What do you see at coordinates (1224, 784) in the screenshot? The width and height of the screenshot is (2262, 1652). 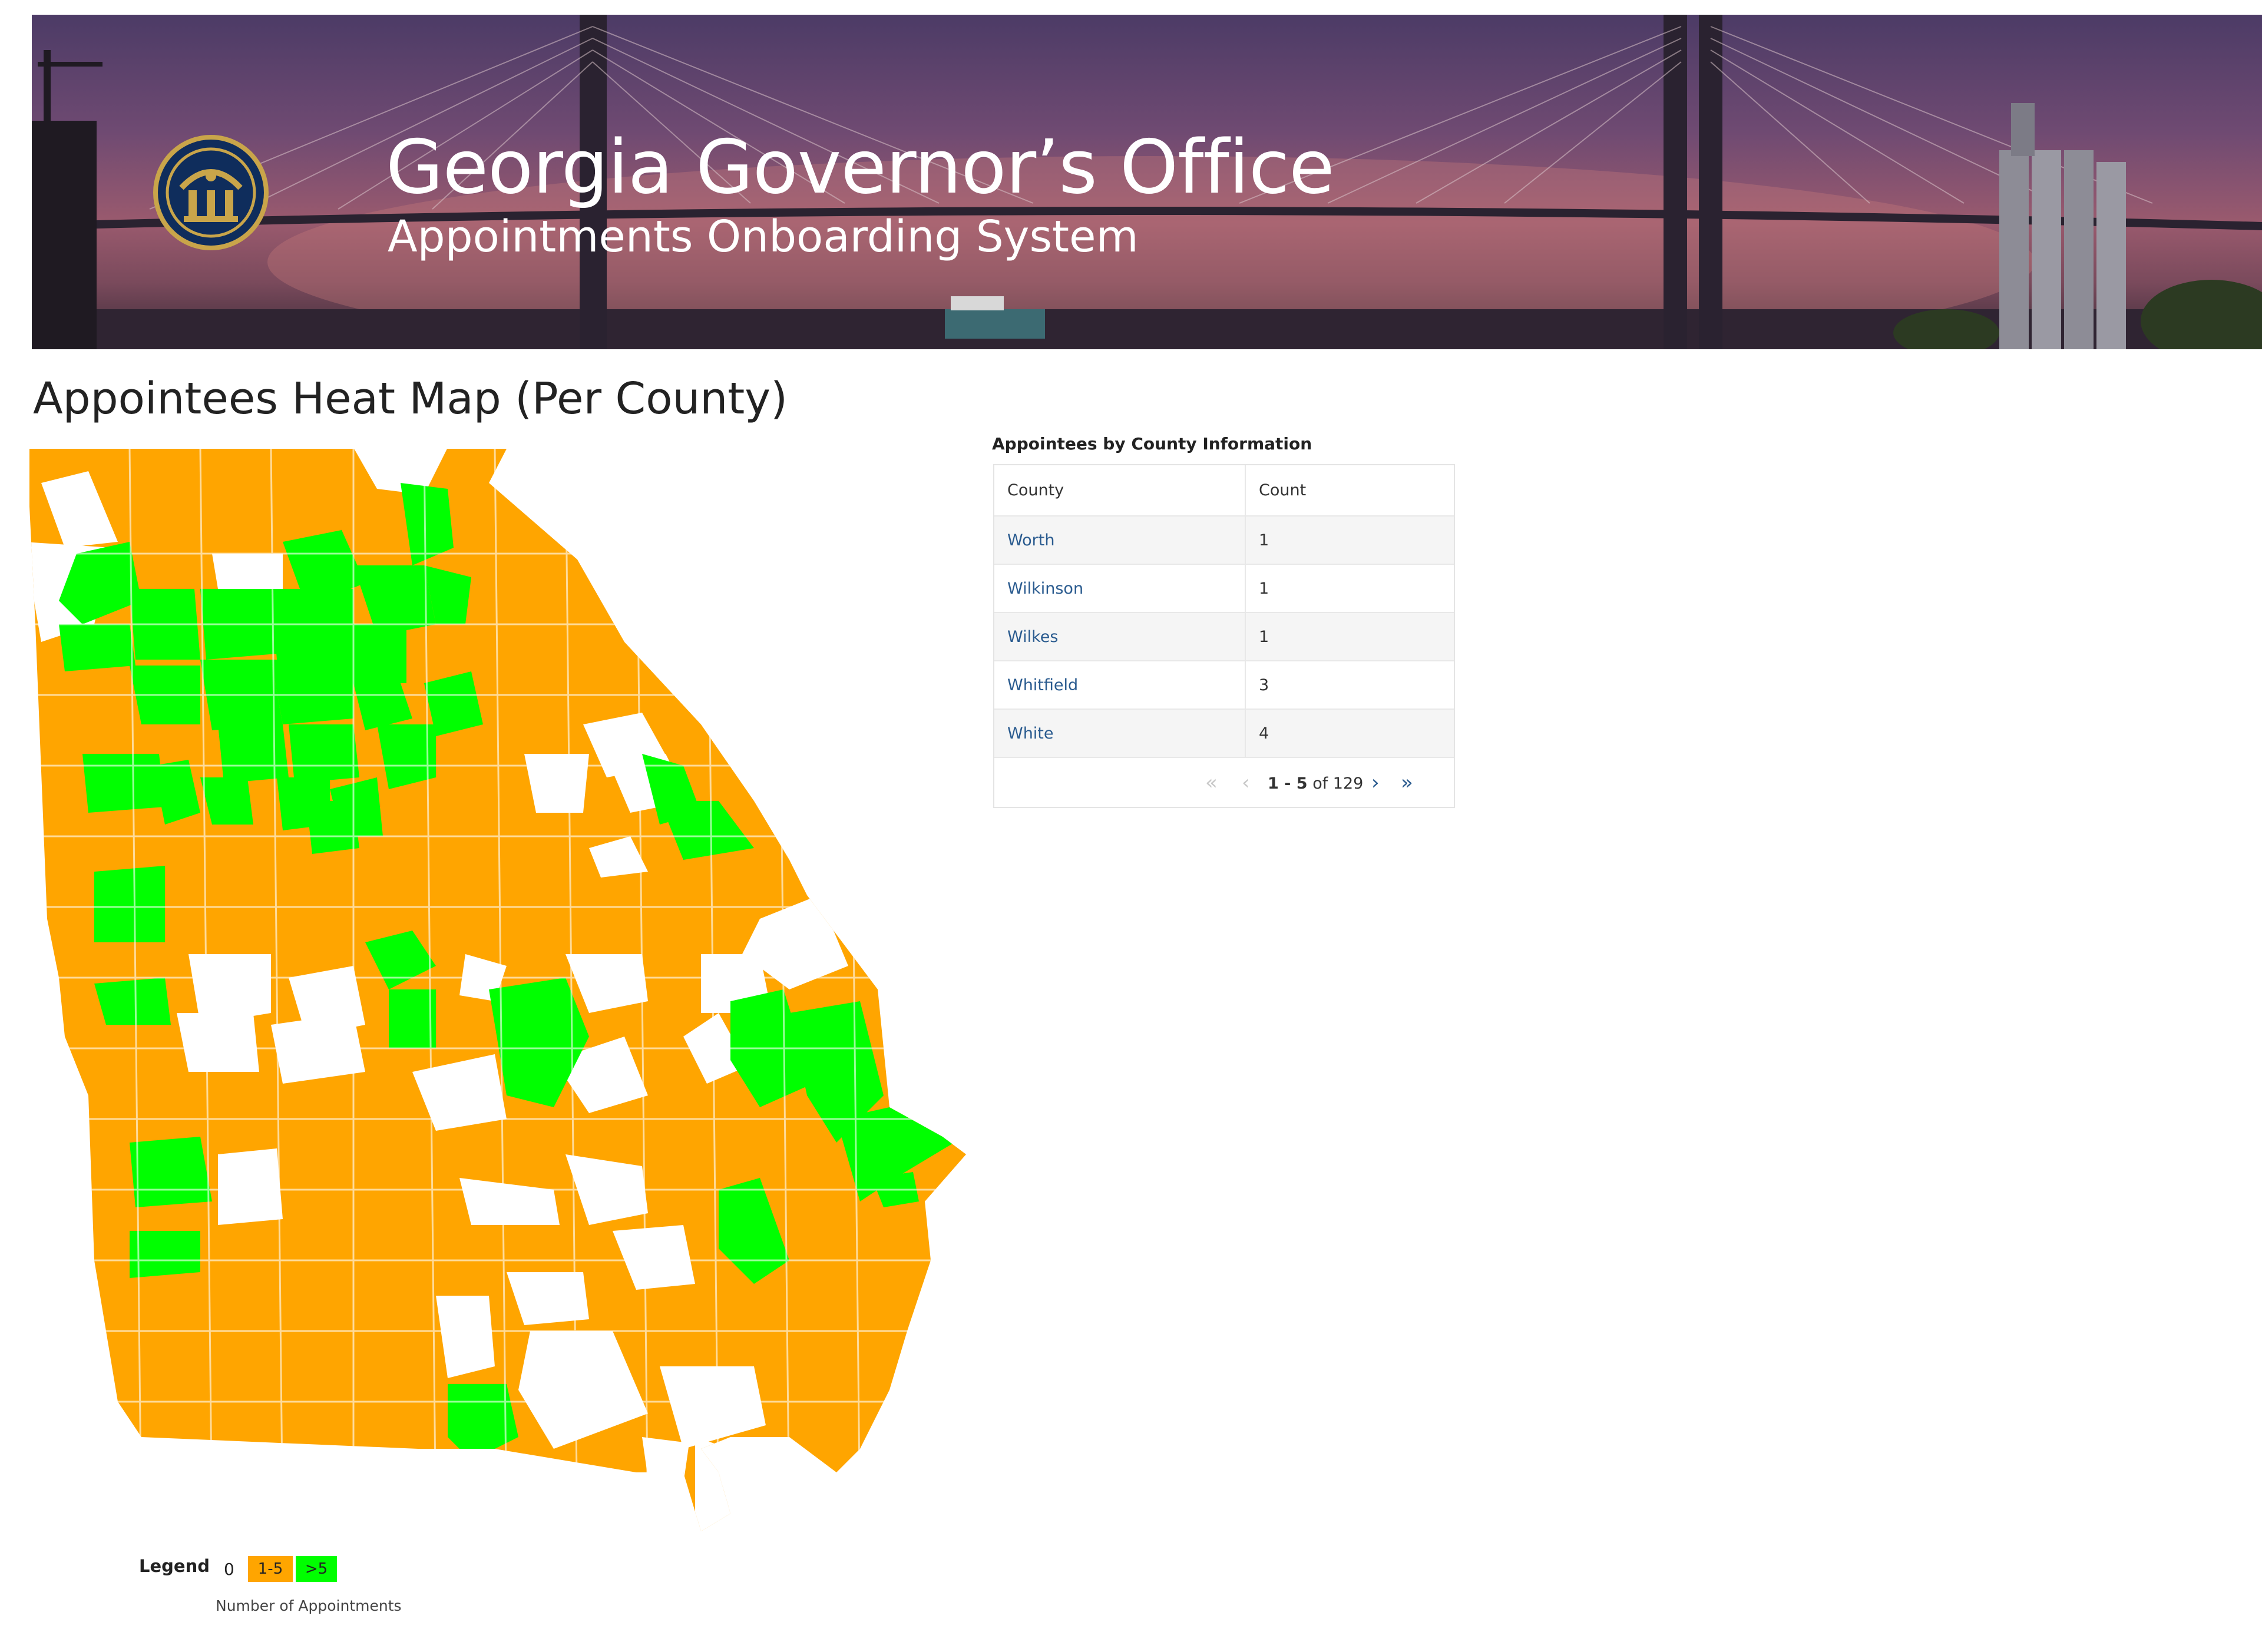 I see `pagination: « ‹ 1 - 5 of 129 › »` at bounding box center [1224, 784].